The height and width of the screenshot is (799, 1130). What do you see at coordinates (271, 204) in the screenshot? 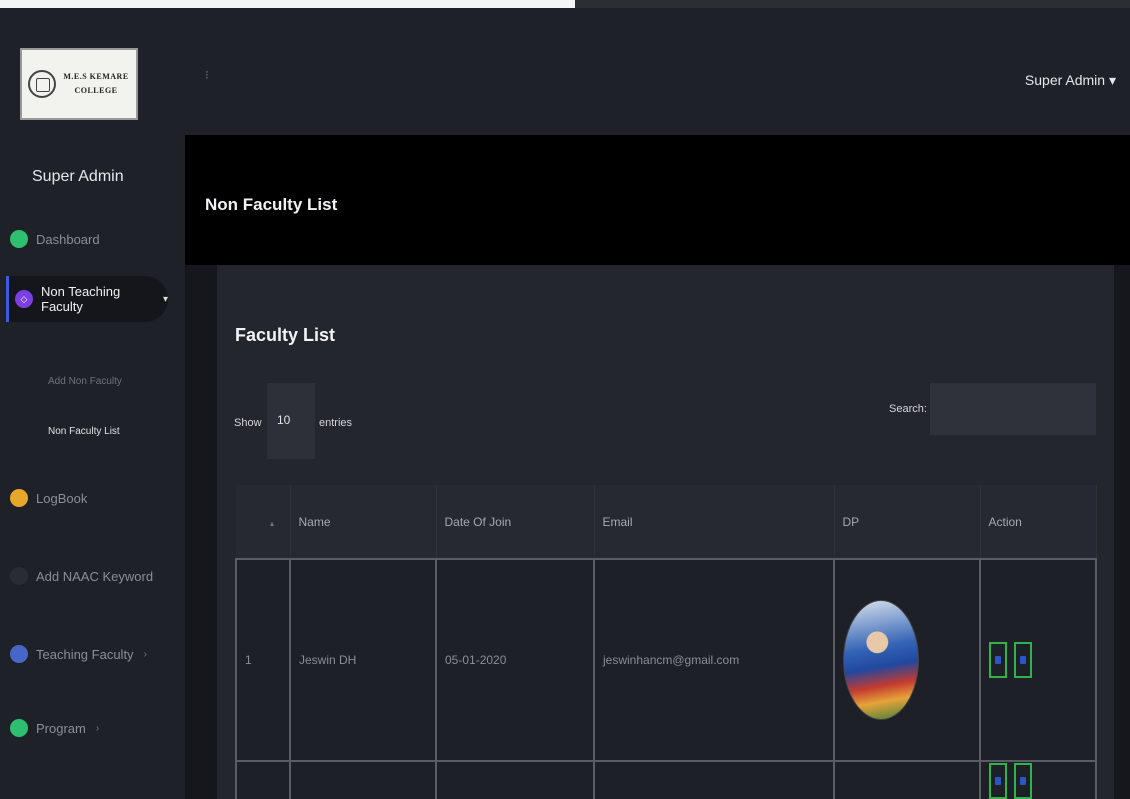
I see `page-title: Non Faculty List` at bounding box center [271, 204].